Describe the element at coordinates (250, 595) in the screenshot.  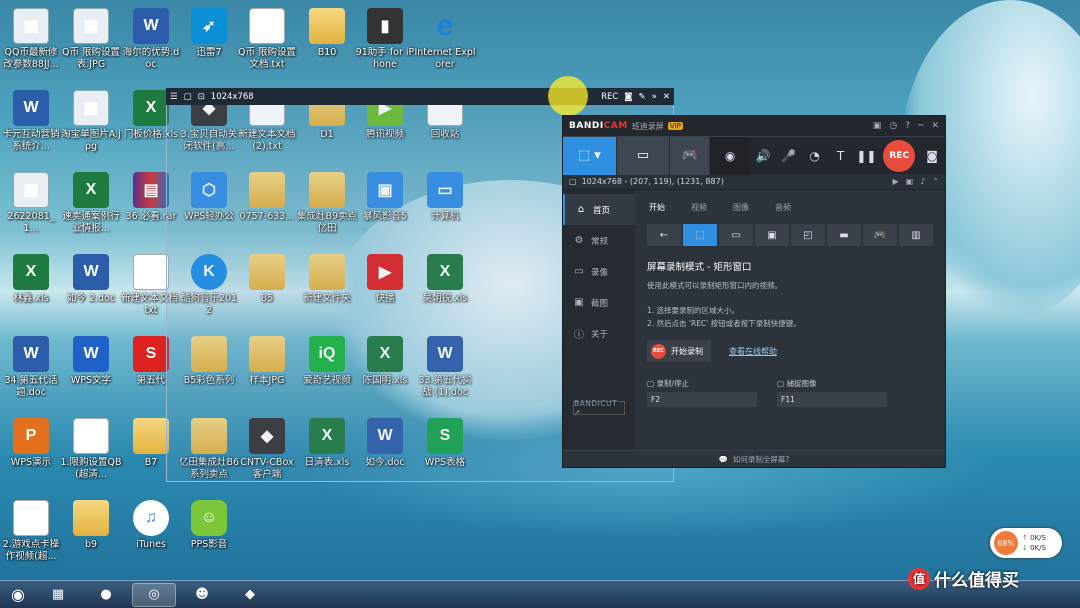
I see `taskbar-app-icon: ◆` at that location.